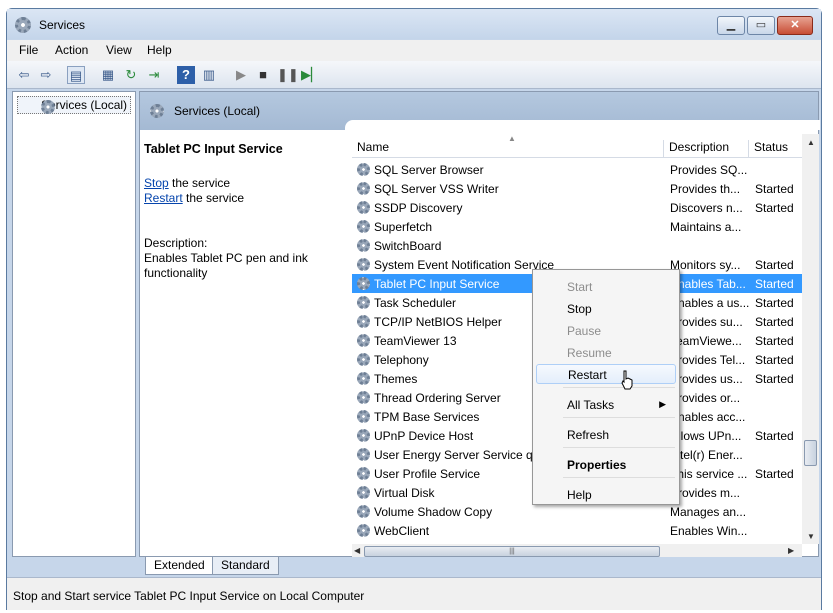 The height and width of the screenshot is (613, 833). Describe the element at coordinates (791, 550) in the screenshot. I see `scroll-right-arrow-icon: ▶` at that location.